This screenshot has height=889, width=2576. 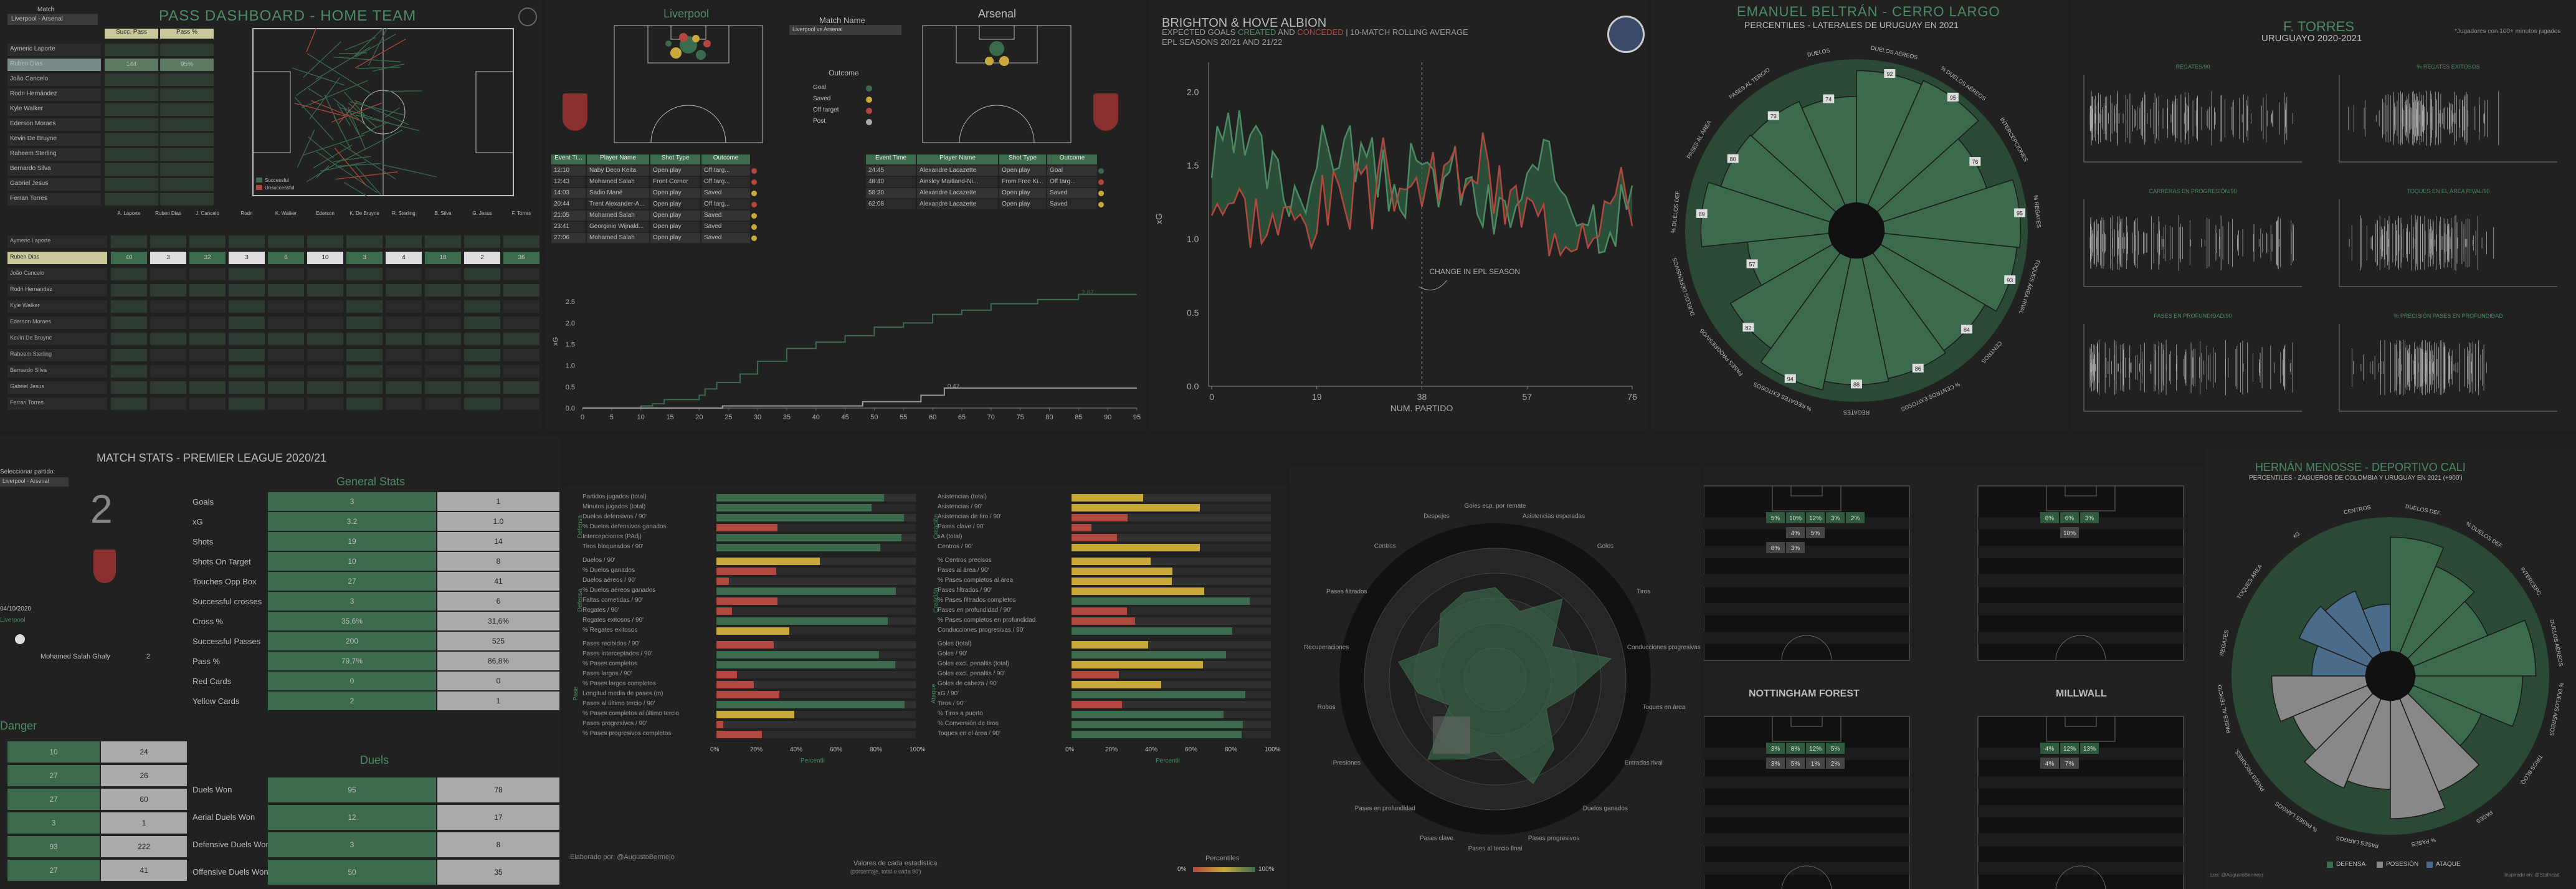 I want to click on match-select: Liverpool - Arsenal, so click(x=52, y=20).